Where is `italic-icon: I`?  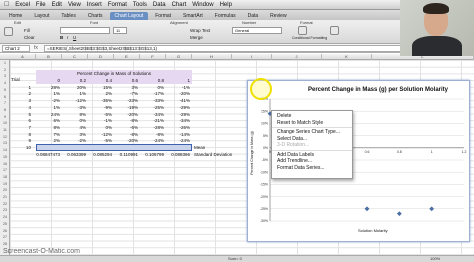
italic-icon: I is located at coordinates (67, 37).